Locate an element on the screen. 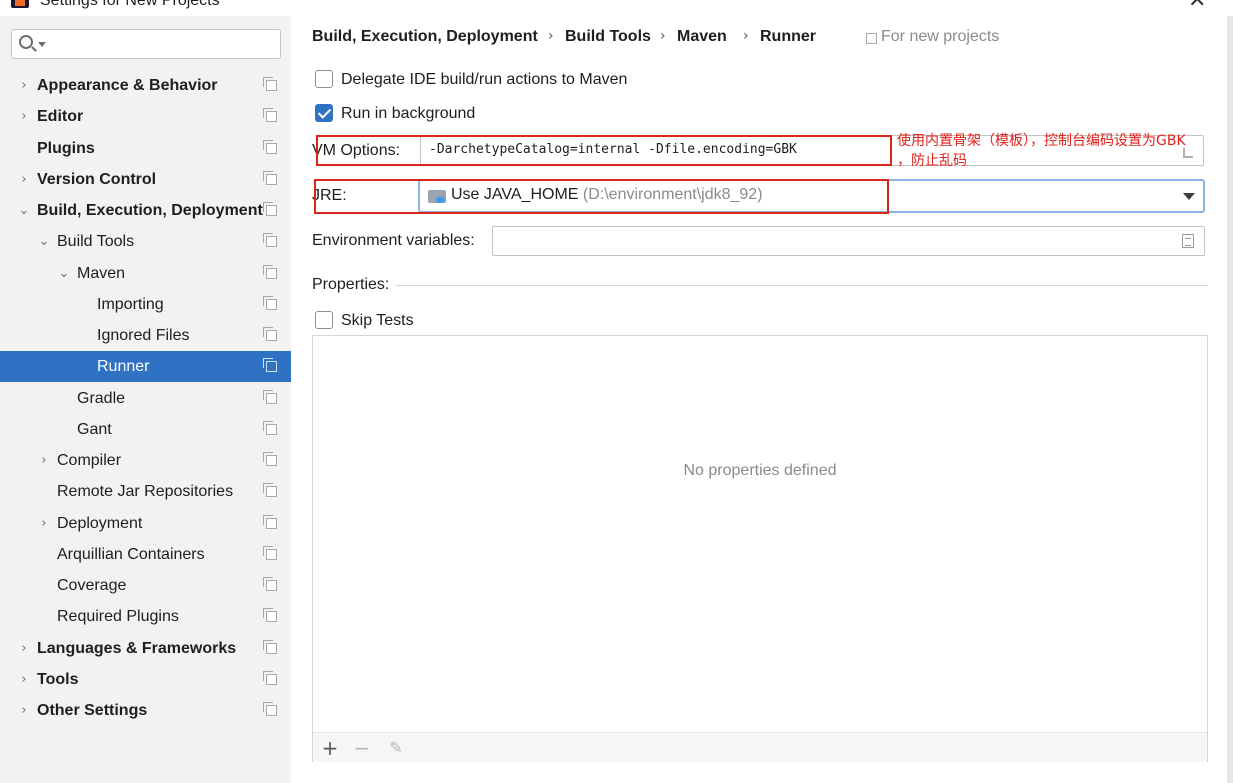 The width and height of the screenshot is (1233, 783). sidebar-item-remote-jar-repositories: Remote Jar Repositories is located at coordinates (145, 491).